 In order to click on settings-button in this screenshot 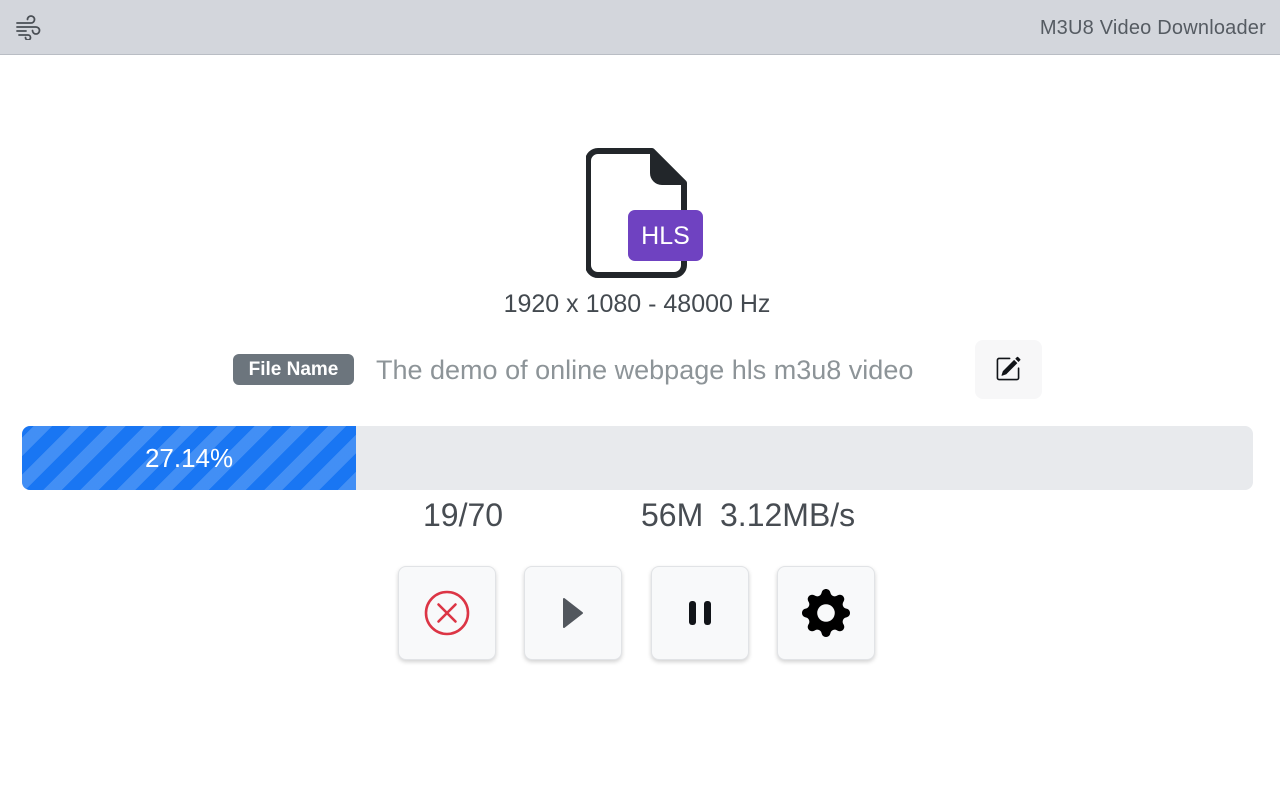, I will do `click(826, 613)`.